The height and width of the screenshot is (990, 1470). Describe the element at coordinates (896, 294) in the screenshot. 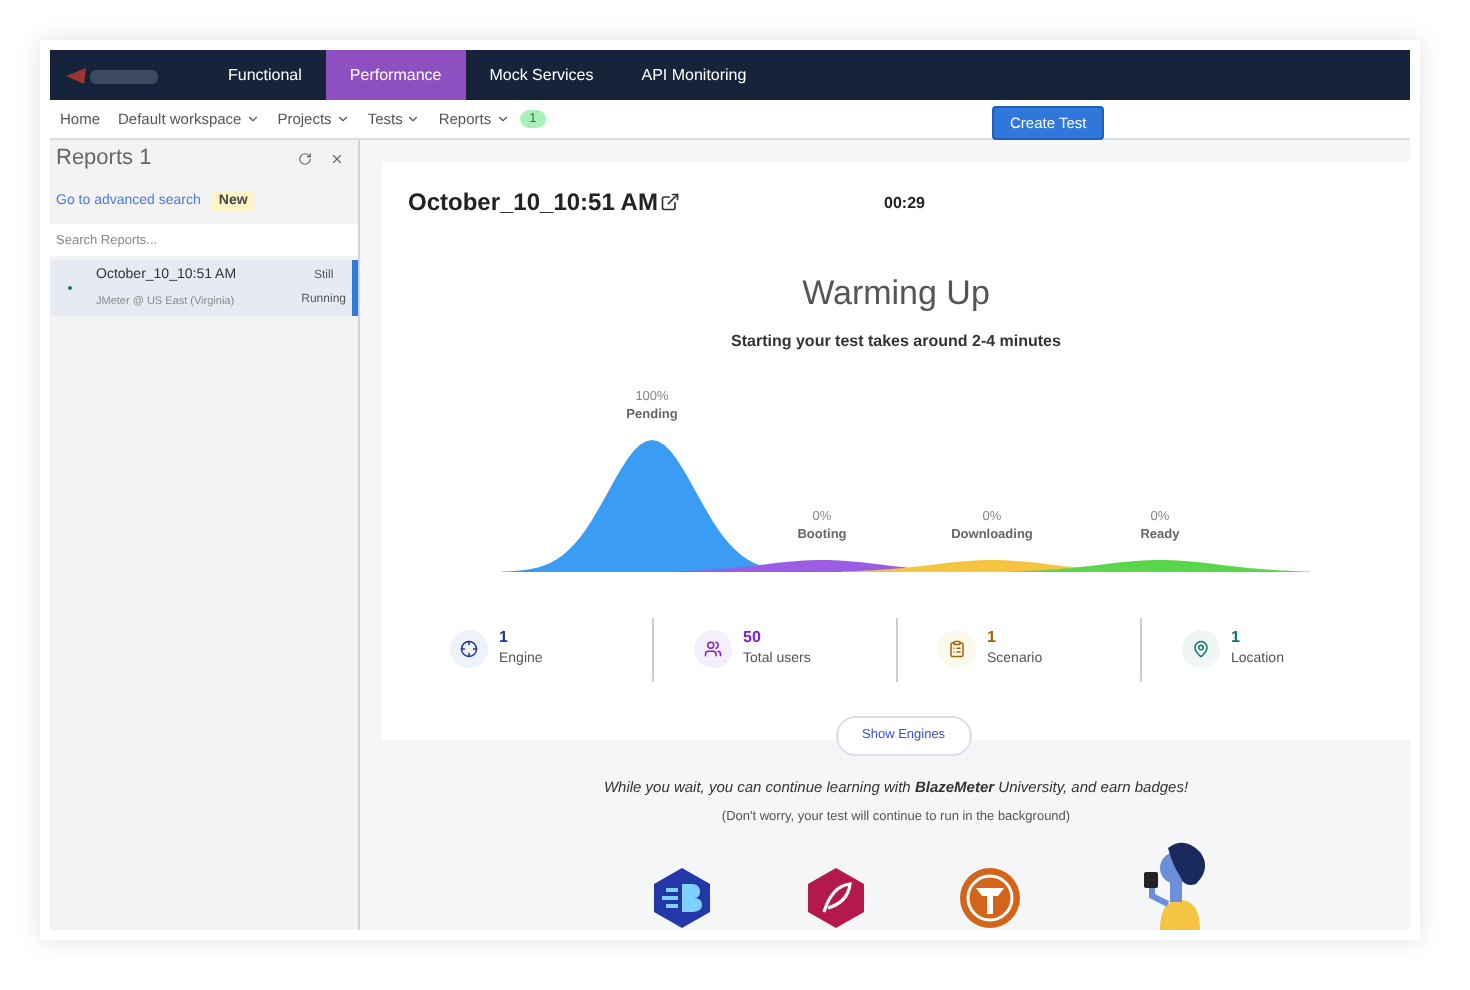

I see `status-heading: Warming Up` at that location.